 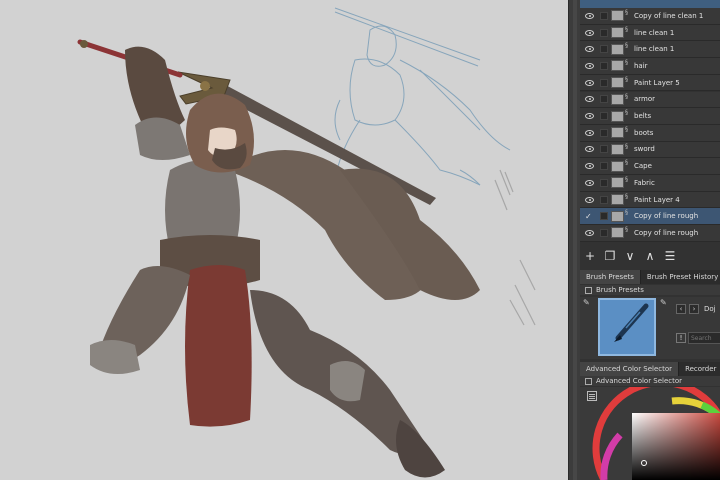 I want to click on layer-name: belts, so click(x=643, y=116).